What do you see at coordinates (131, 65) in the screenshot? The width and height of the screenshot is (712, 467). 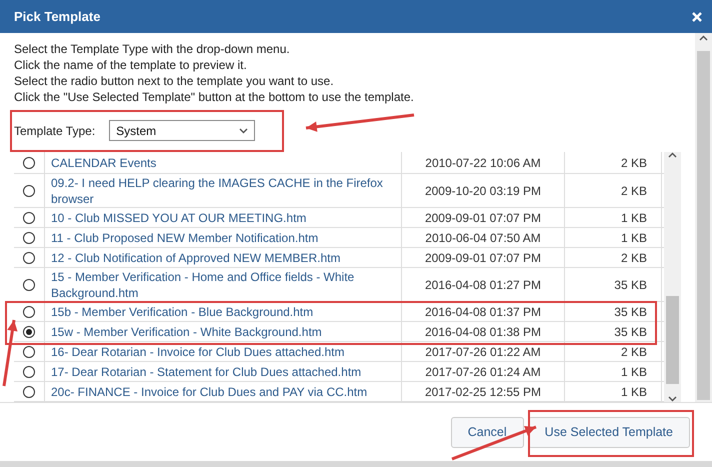 I see `instruction-text: Click the name of the template to preview it.` at bounding box center [131, 65].